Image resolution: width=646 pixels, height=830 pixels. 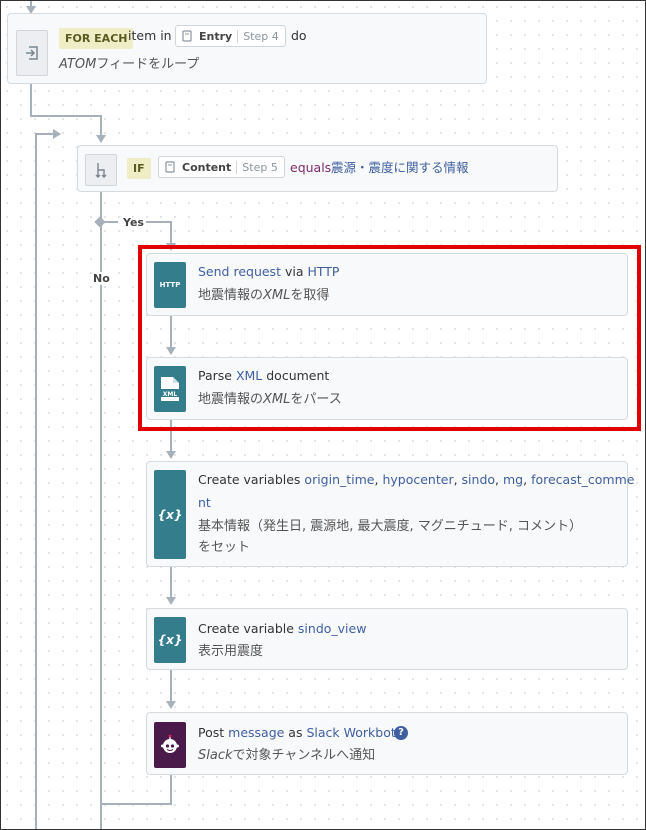 What do you see at coordinates (400, 167) in the screenshot?
I see `condition-value: 震源・震度に関する情報` at bounding box center [400, 167].